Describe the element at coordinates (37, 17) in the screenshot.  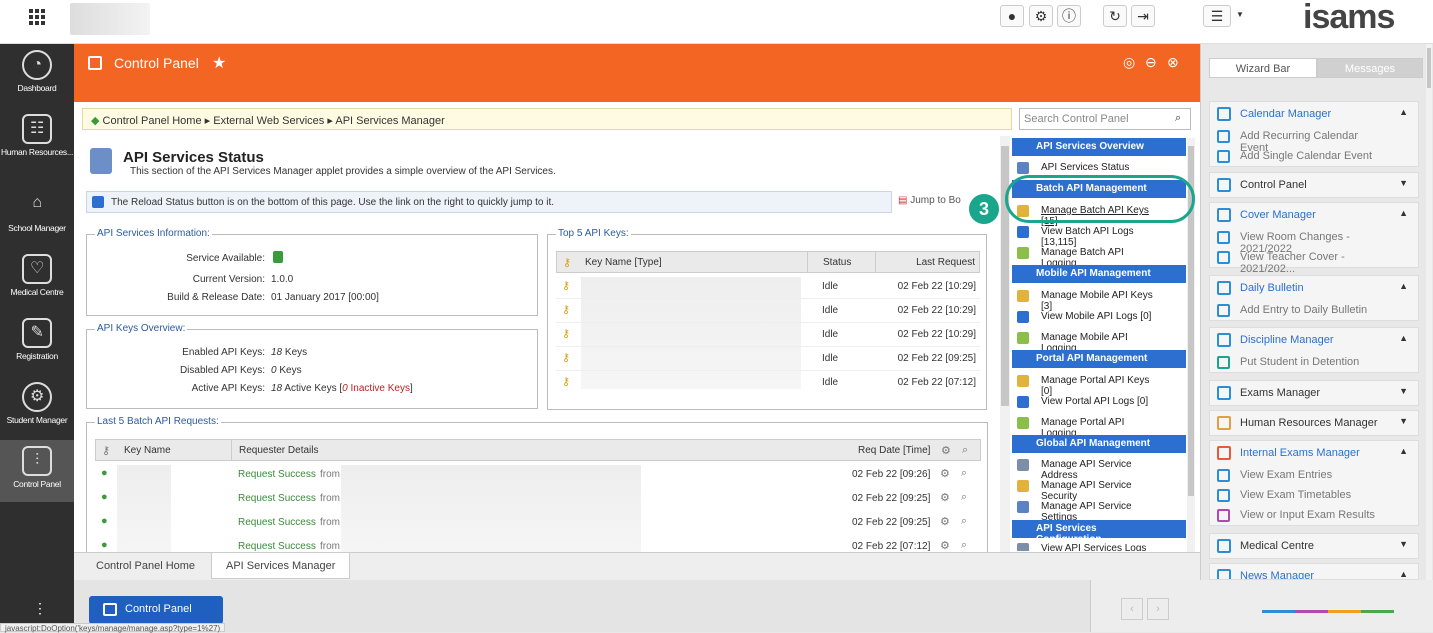
I see `app-grid-icon` at that location.